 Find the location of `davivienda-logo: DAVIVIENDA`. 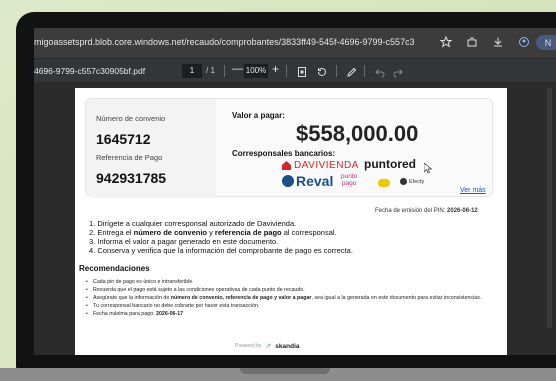

davivienda-logo: DAVIVIENDA is located at coordinates (320, 165).